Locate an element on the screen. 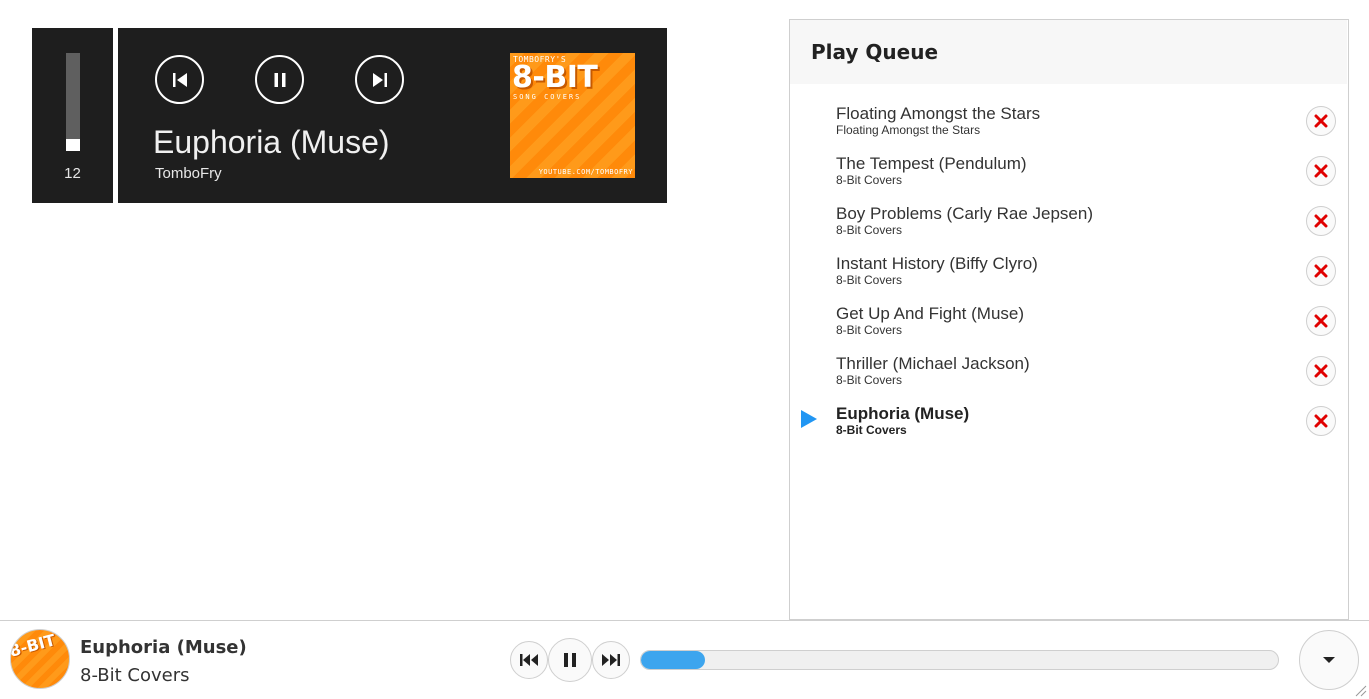  queue-item-title: Euphoria (Muse) is located at coordinates (903, 413).